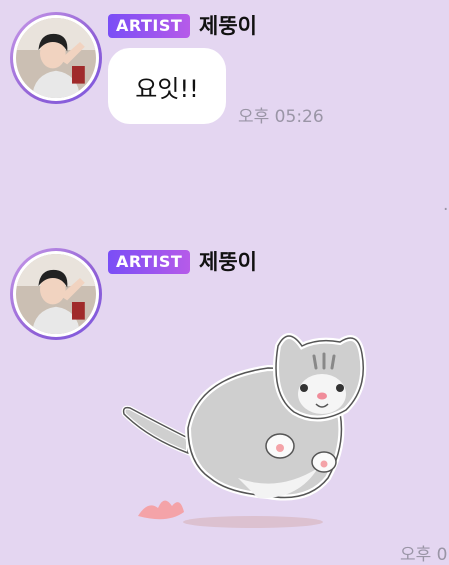 Image resolution: width=449 pixels, height=565 pixels. I want to click on message-time: 오후 0, so click(424, 555).